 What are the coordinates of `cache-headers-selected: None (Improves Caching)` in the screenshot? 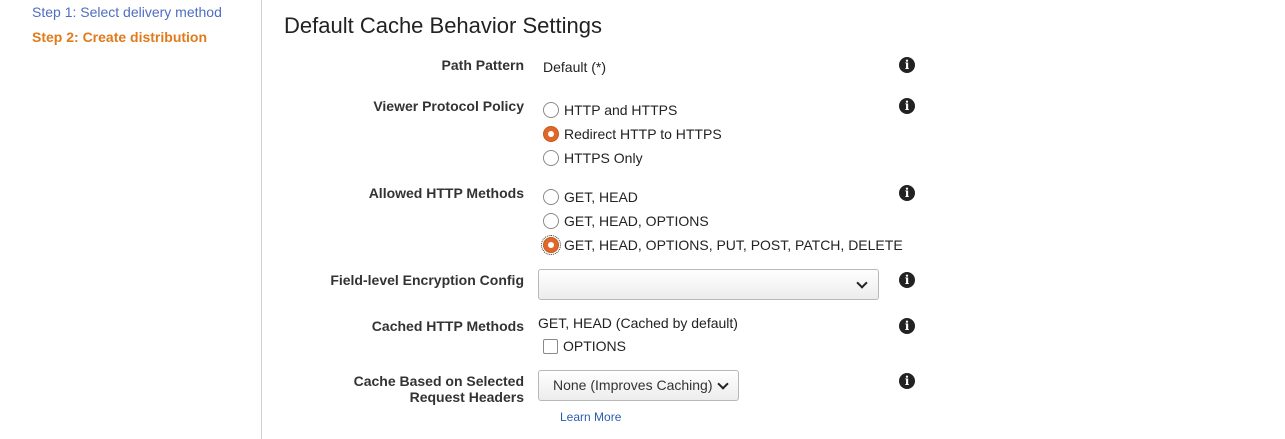 It's located at (633, 385).